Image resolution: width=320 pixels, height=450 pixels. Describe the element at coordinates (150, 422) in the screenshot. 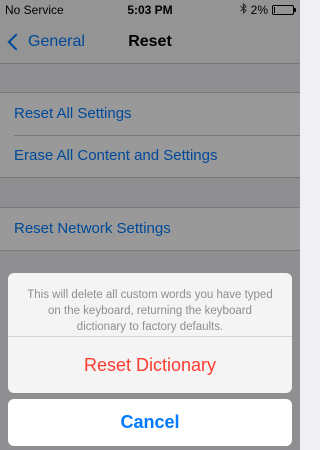

I see `cancel-button: Cancel` at that location.